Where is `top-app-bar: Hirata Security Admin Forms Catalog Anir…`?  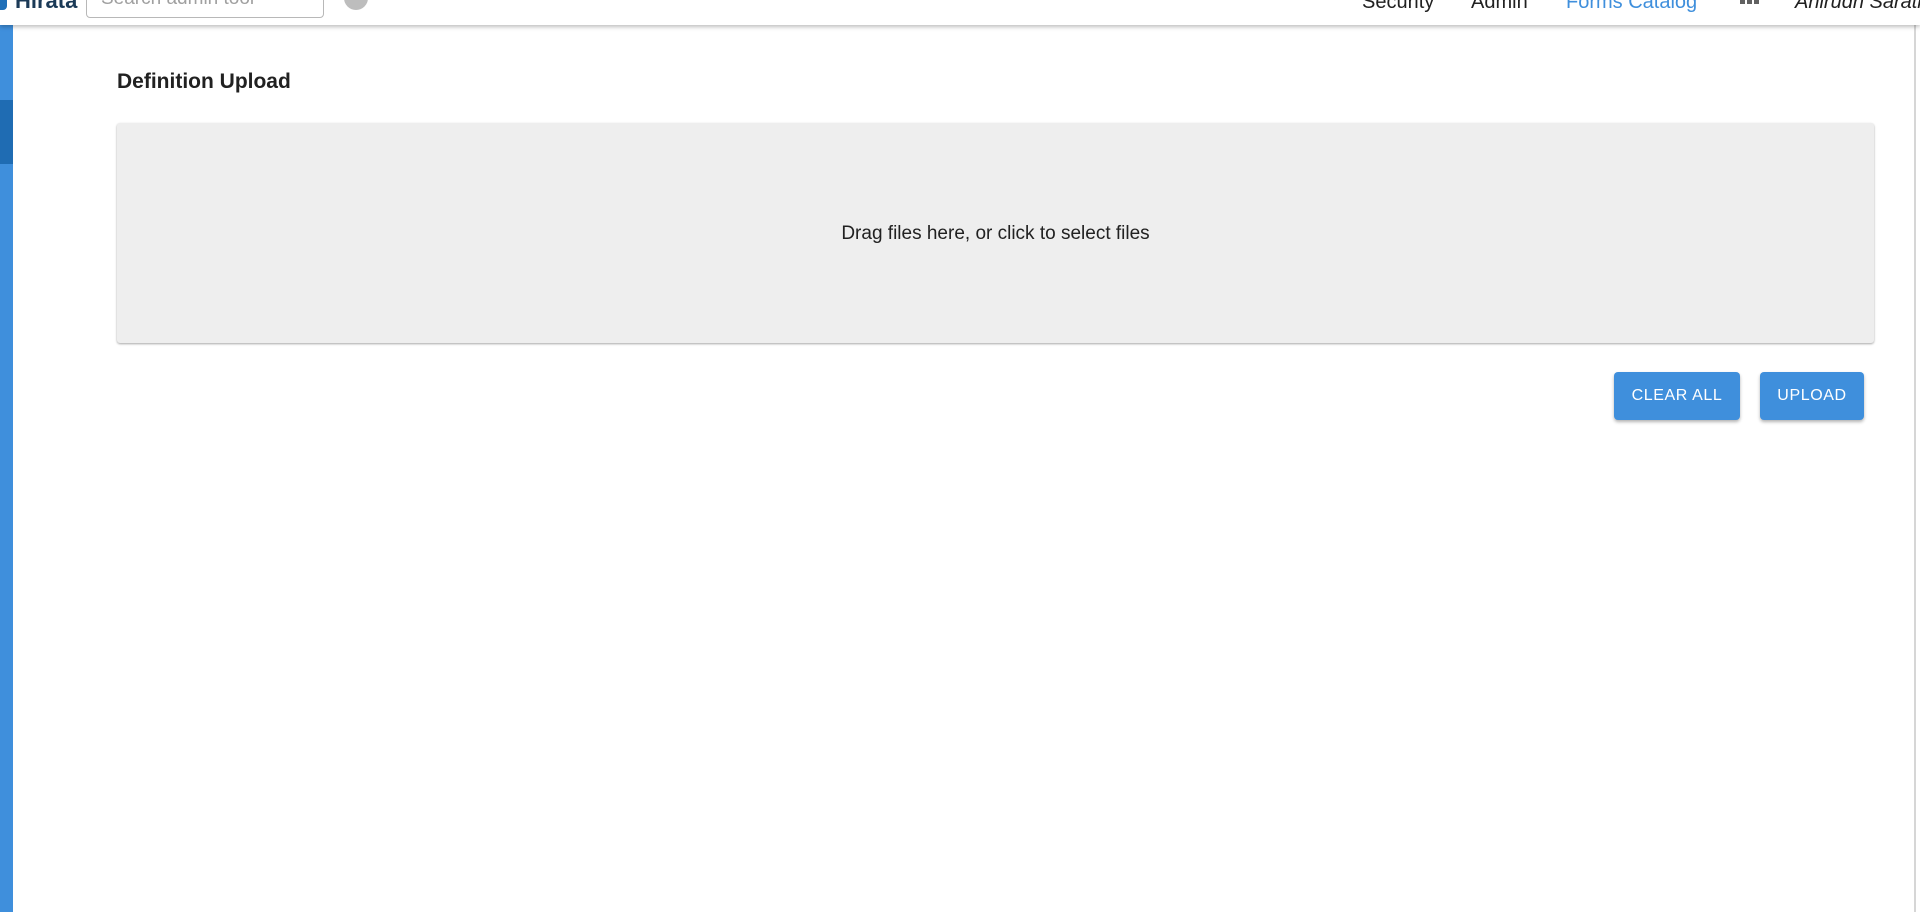 top-app-bar: Hirata Security Admin Forms Catalog Anir… is located at coordinates (960, 12).